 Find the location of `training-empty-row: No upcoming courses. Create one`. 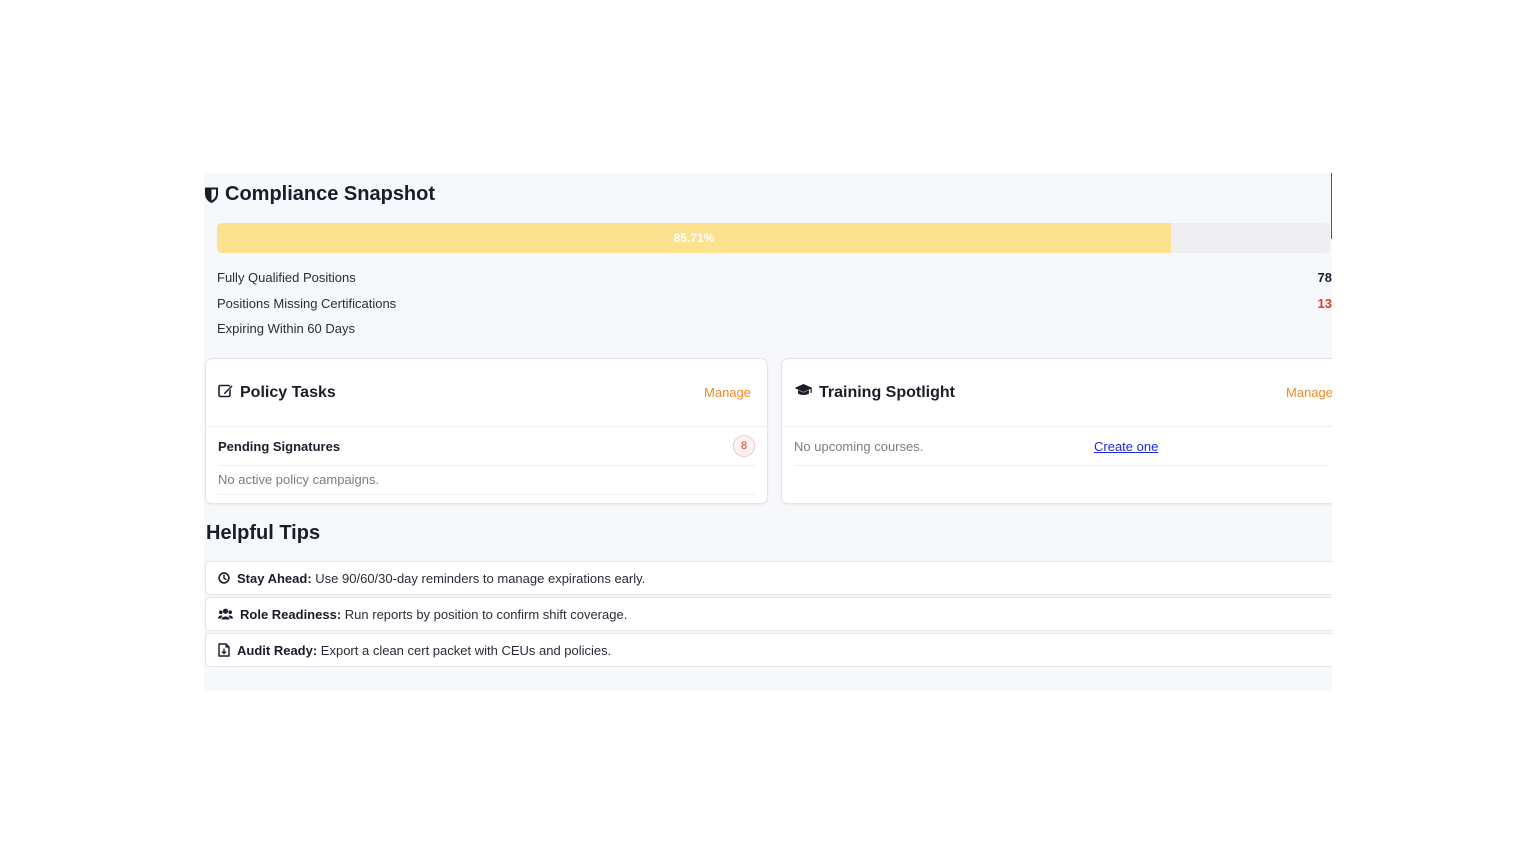

training-empty-row: No upcoming courses. Create one is located at coordinates (1061, 446).